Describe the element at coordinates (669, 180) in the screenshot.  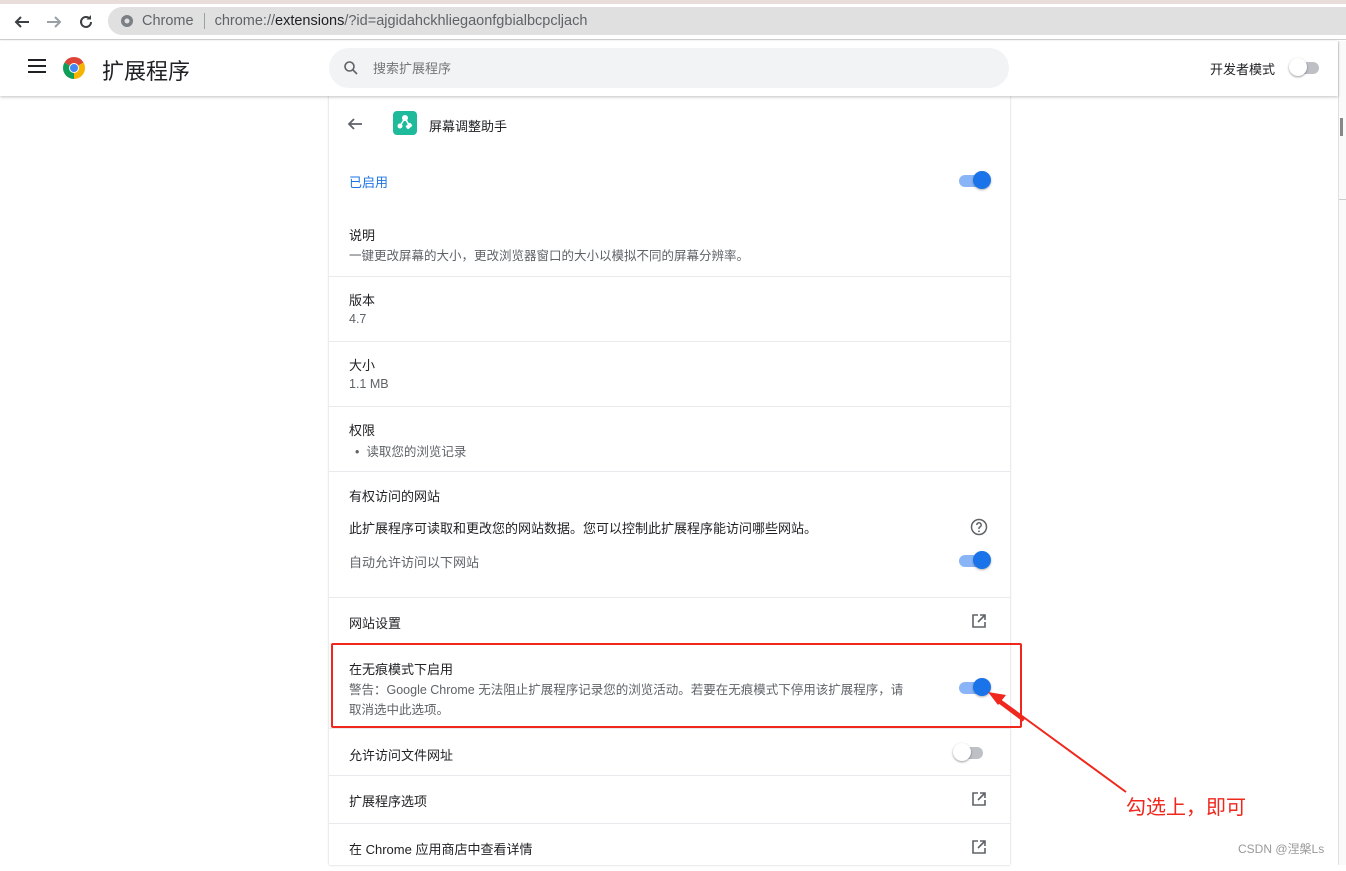
I see `enabled-row: 已启用` at that location.